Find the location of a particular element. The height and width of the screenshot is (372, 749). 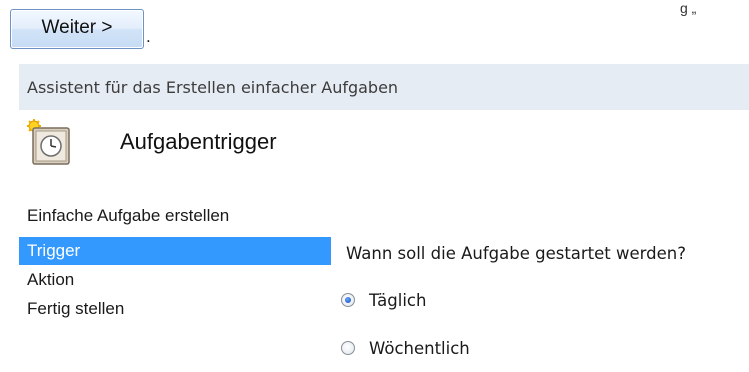

clipped-text-fragment: g „ is located at coordinates (688, 8).